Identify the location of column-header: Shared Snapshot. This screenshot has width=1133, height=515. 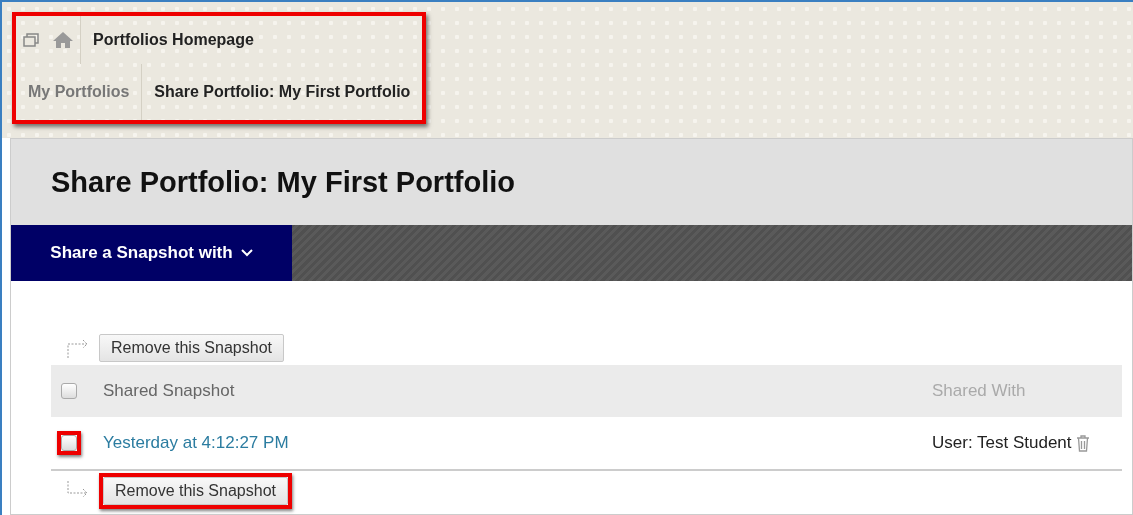
(169, 390).